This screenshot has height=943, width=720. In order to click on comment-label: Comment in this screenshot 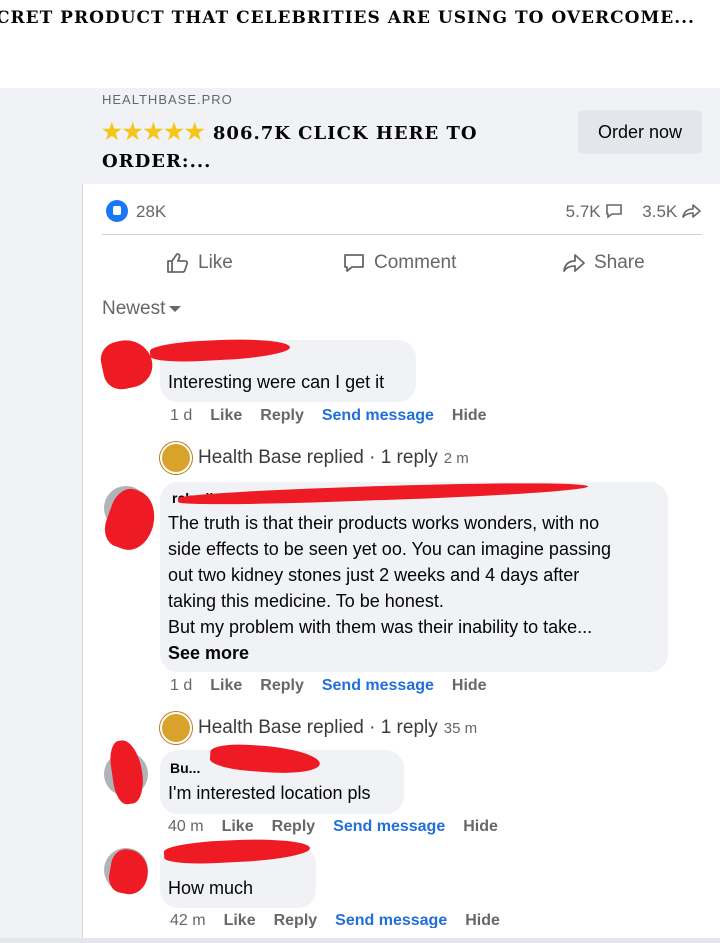, I will do `click(415, 262)`.